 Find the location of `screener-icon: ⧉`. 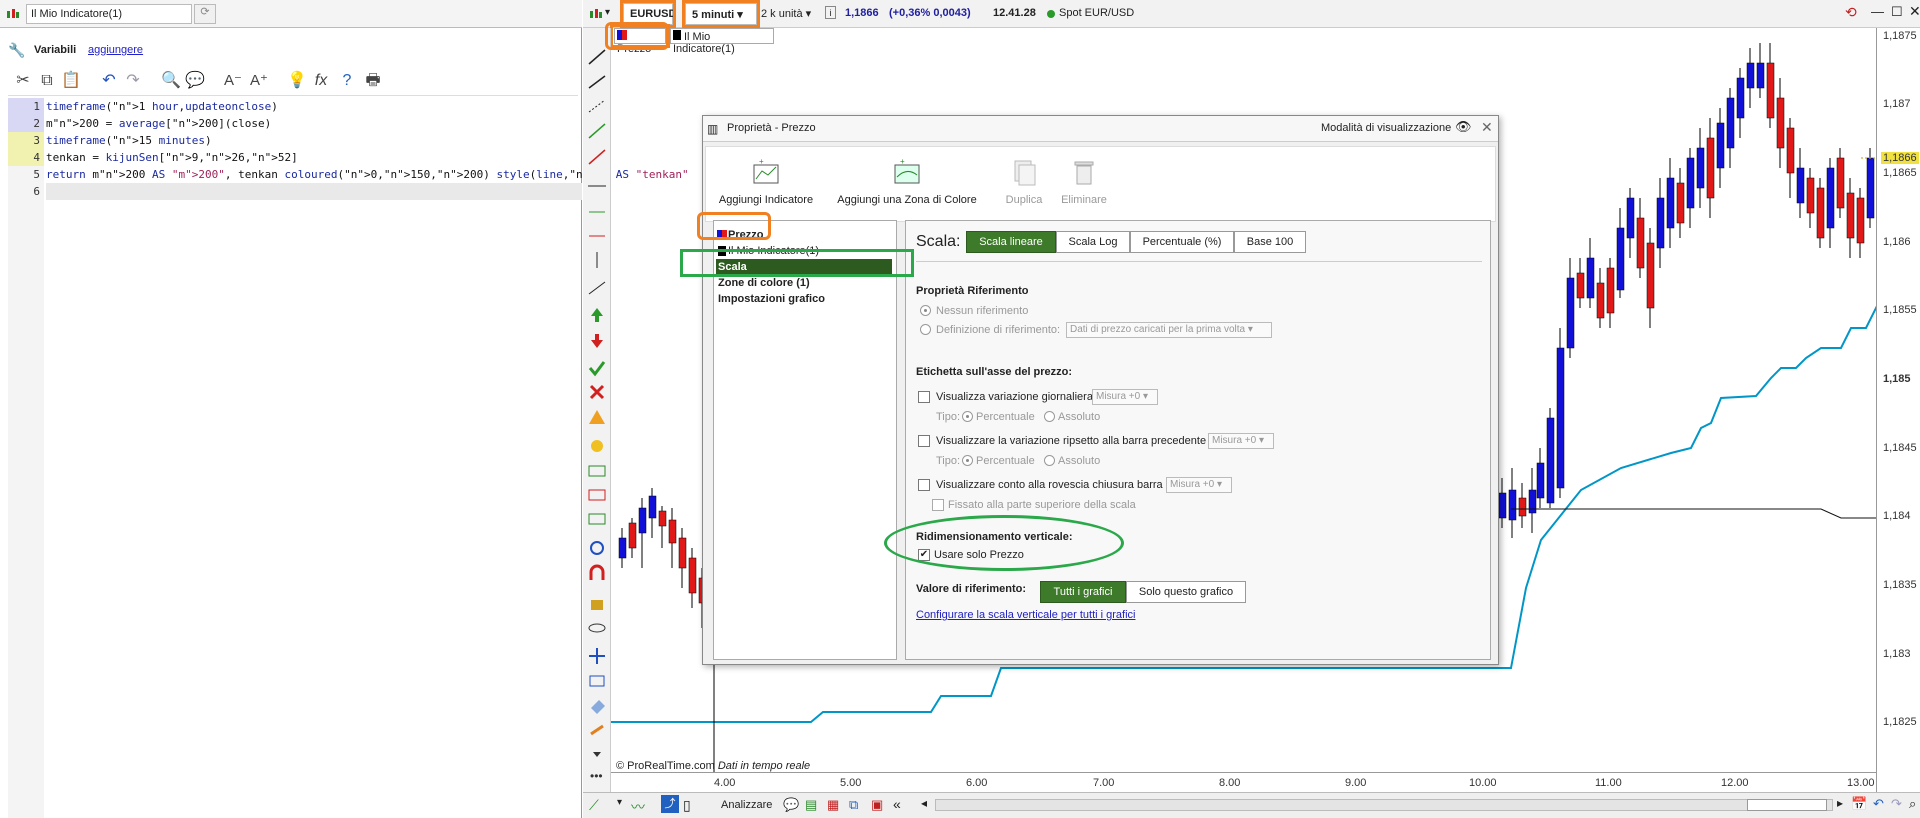

screener-icon: ⧉ is located at coordinates (853, 805).